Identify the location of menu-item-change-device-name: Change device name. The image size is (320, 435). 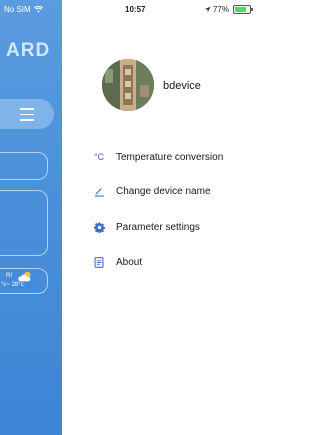
(151, 191).